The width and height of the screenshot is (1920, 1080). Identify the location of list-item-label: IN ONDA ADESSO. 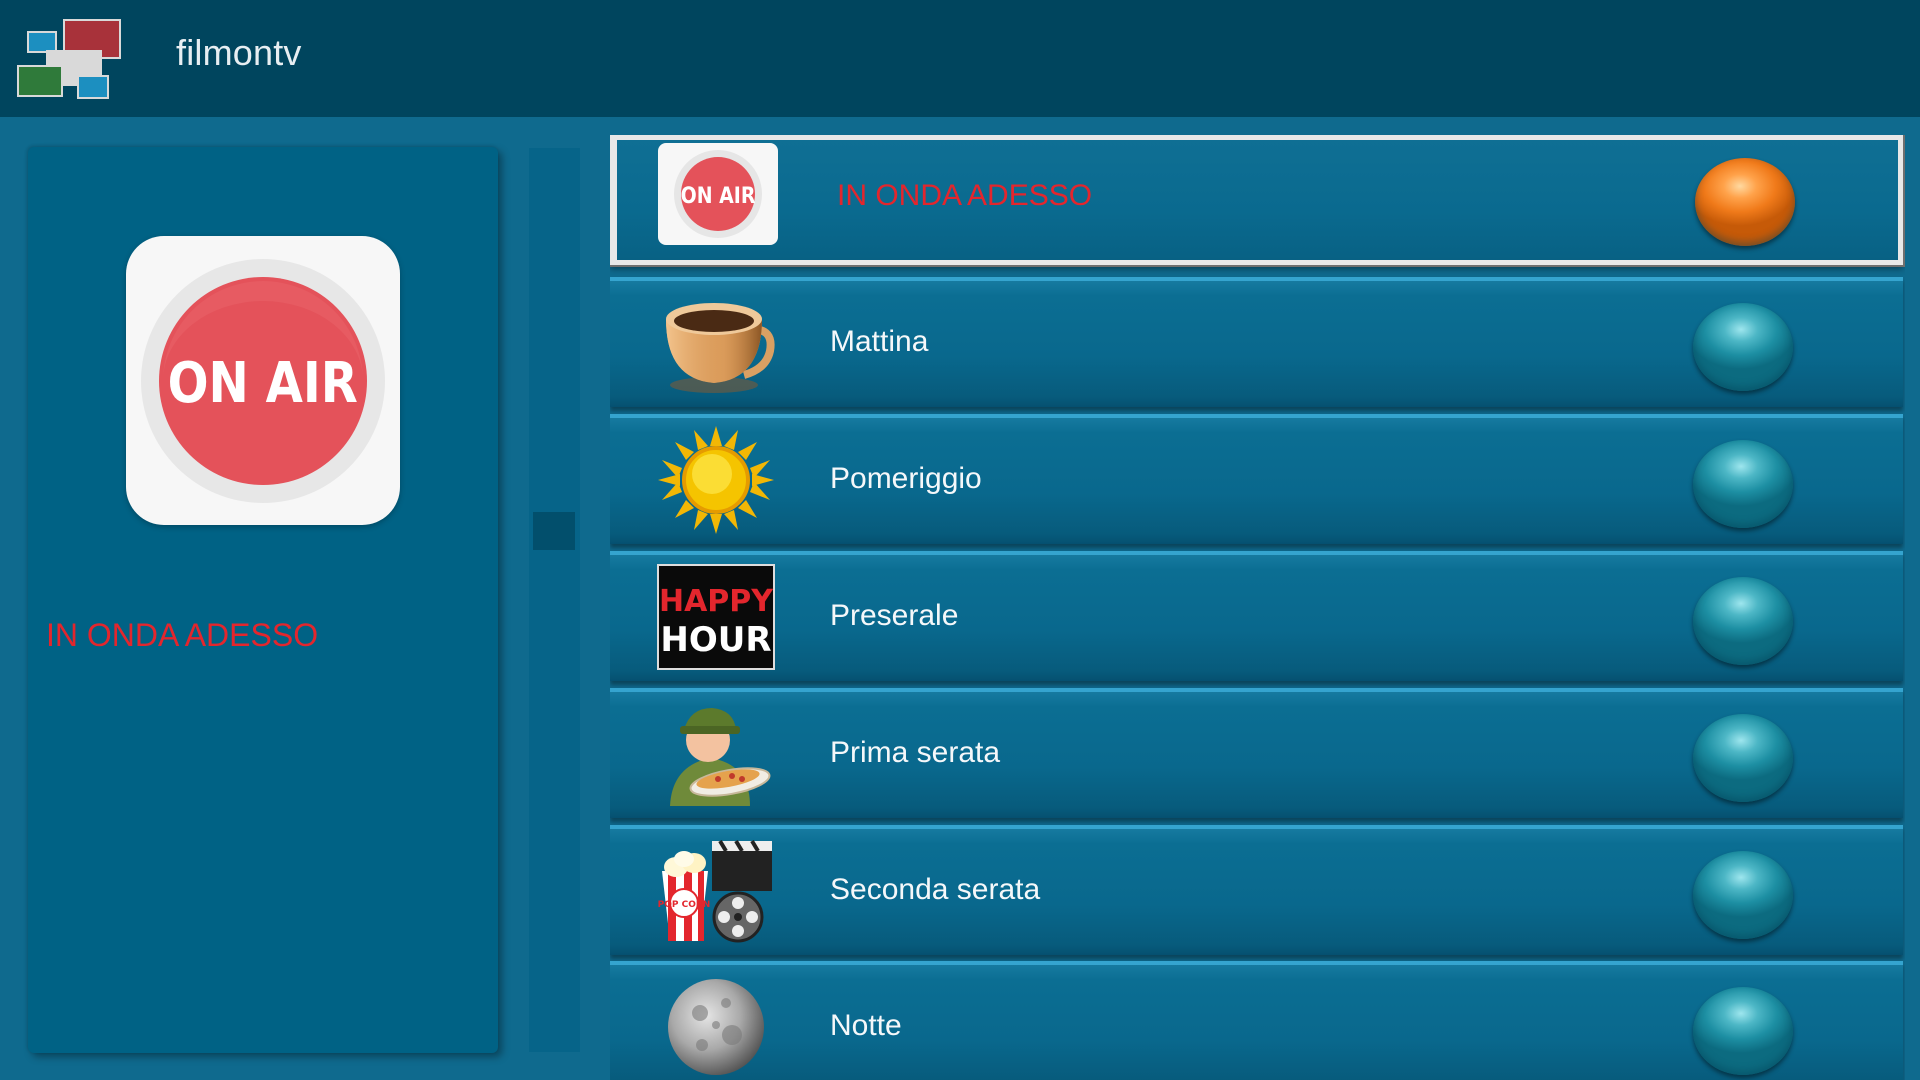
(965, 195).